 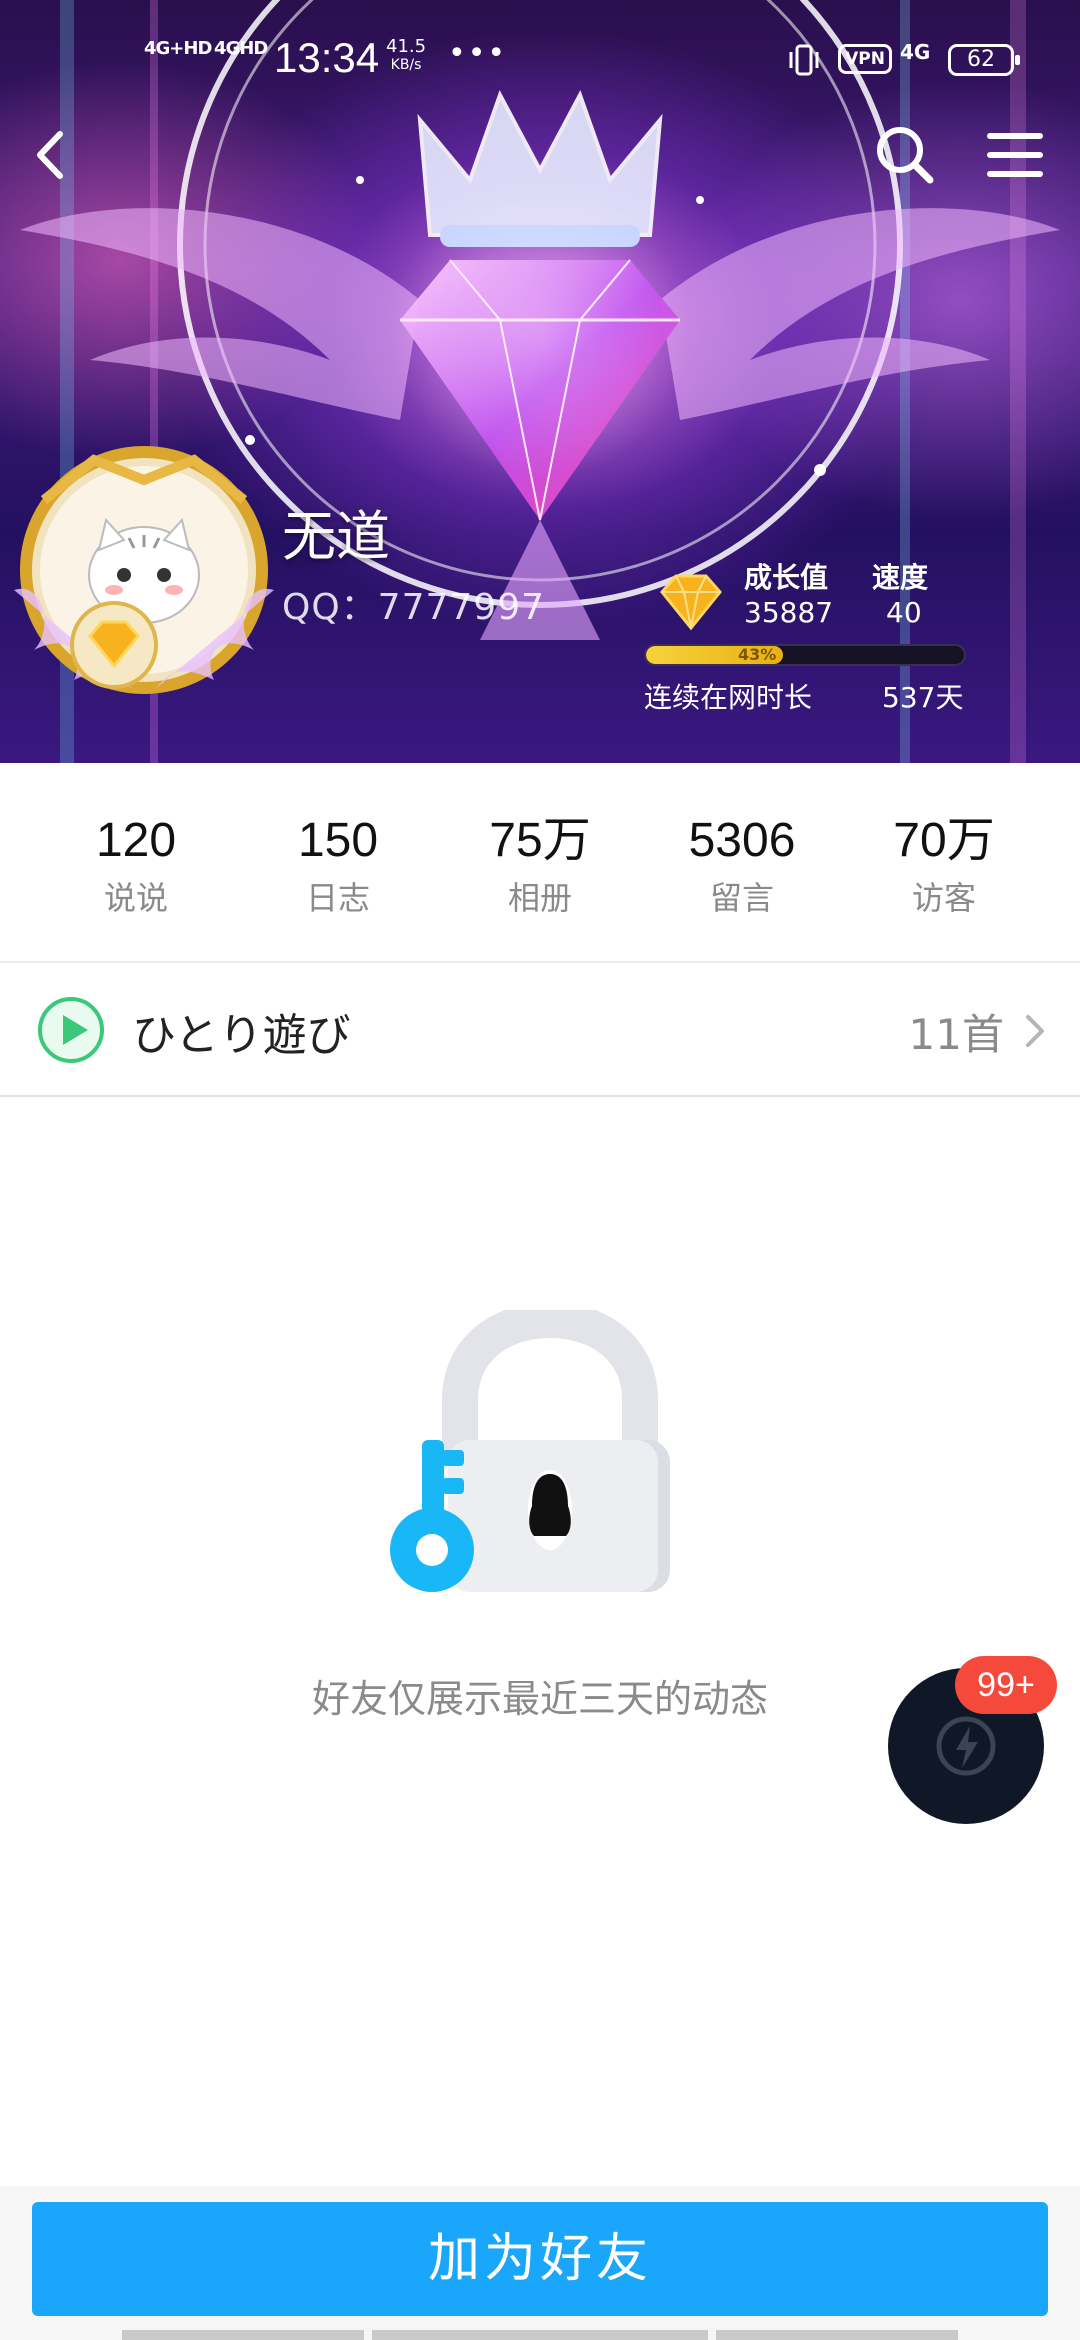 What do you see at coordinates (789, 612) in the screenshot?
I see `growth-value: 35887` at bounding box center [789, 612].